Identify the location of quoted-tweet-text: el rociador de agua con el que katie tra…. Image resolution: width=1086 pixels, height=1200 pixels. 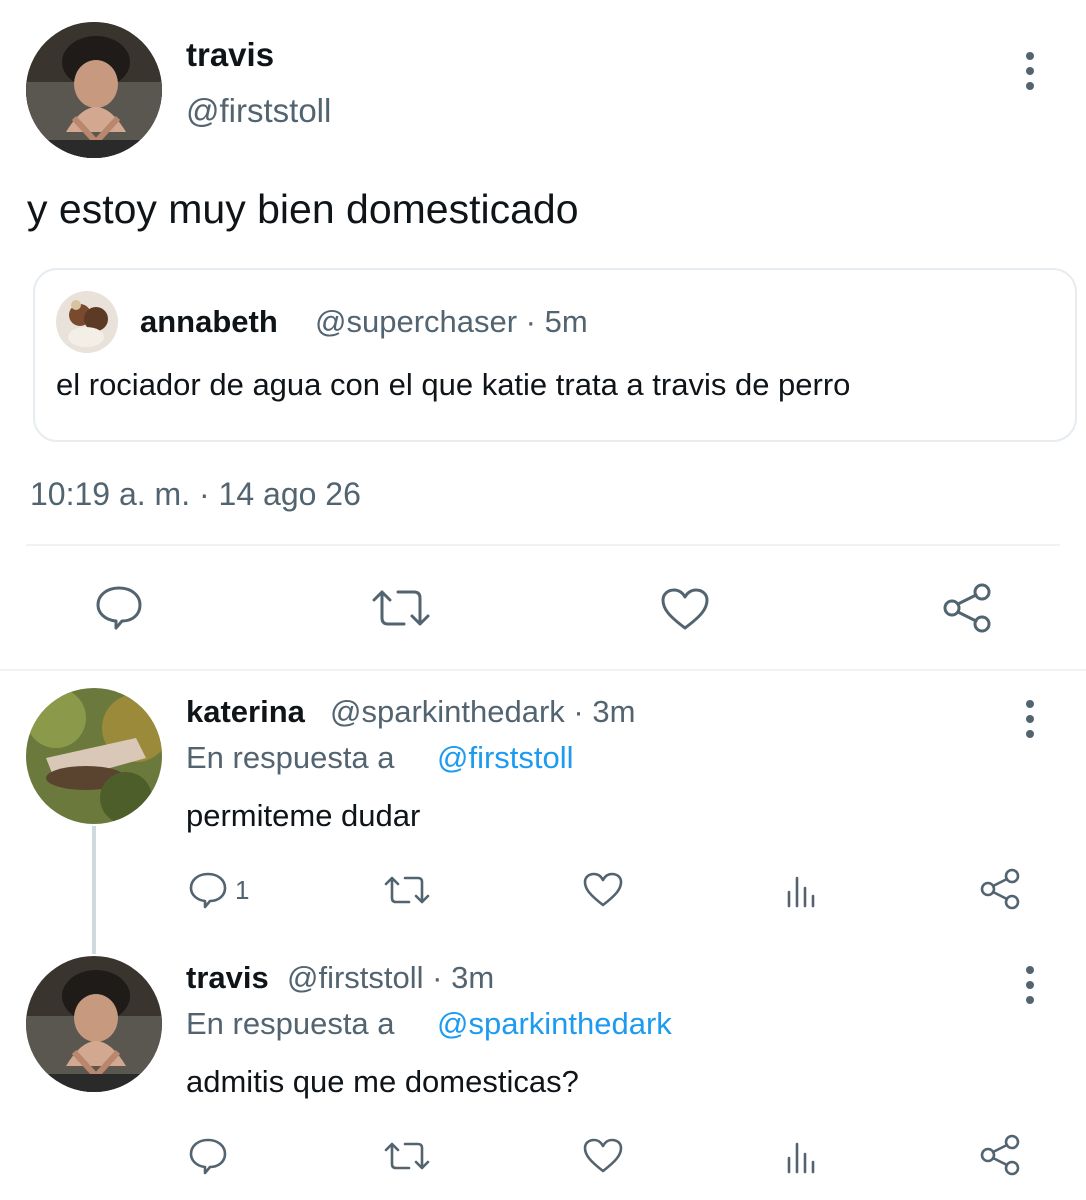
(453, 384).